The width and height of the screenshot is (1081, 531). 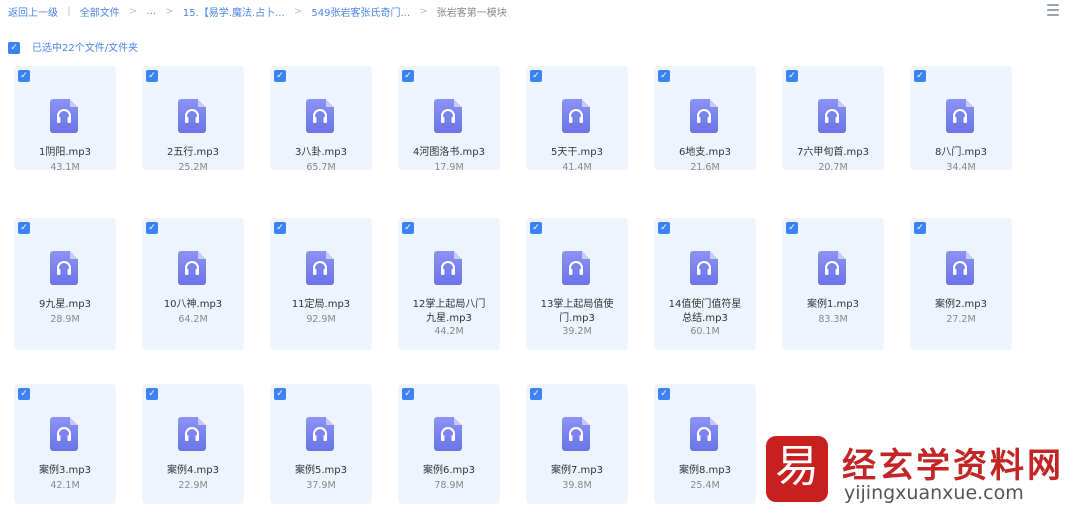 I want to click on back-link: 返回上一级, so click(x=33, y=11).